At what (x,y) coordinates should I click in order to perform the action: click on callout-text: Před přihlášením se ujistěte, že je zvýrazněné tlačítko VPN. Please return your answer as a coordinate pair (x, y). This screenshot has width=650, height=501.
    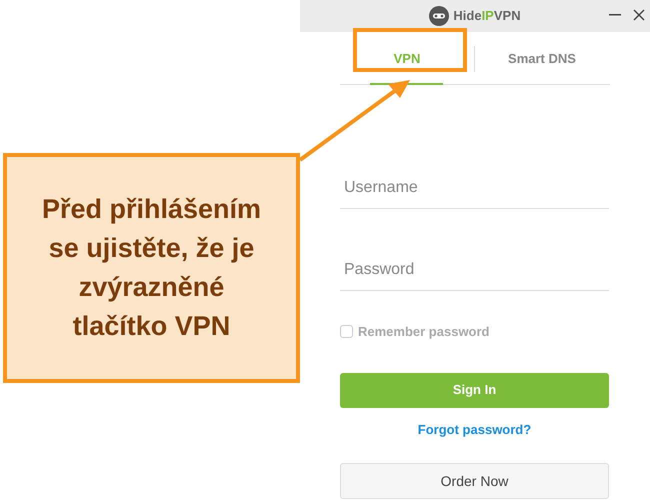
    Looking at the image, I should click on (151, 268).